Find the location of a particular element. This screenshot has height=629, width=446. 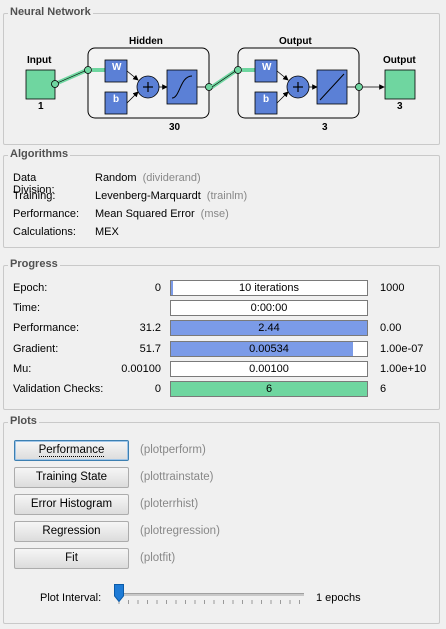

training-state-plot-fn: (plottrainstate) is located at coordinates (177, 477).